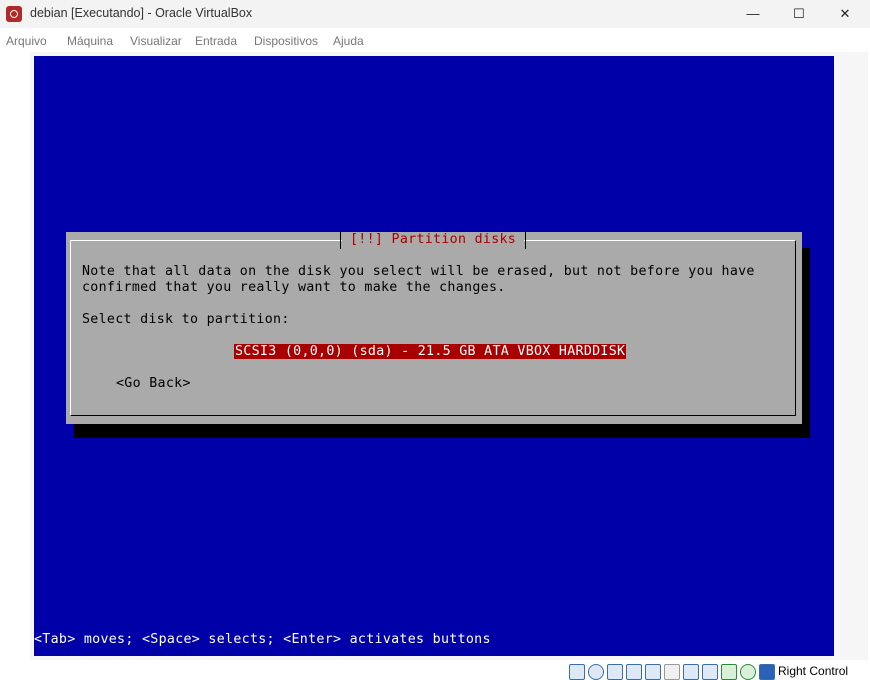  What do you see at coordinates (634, 672) in the screenshot?
I see `network-icon` at bounding box center [634, 672].